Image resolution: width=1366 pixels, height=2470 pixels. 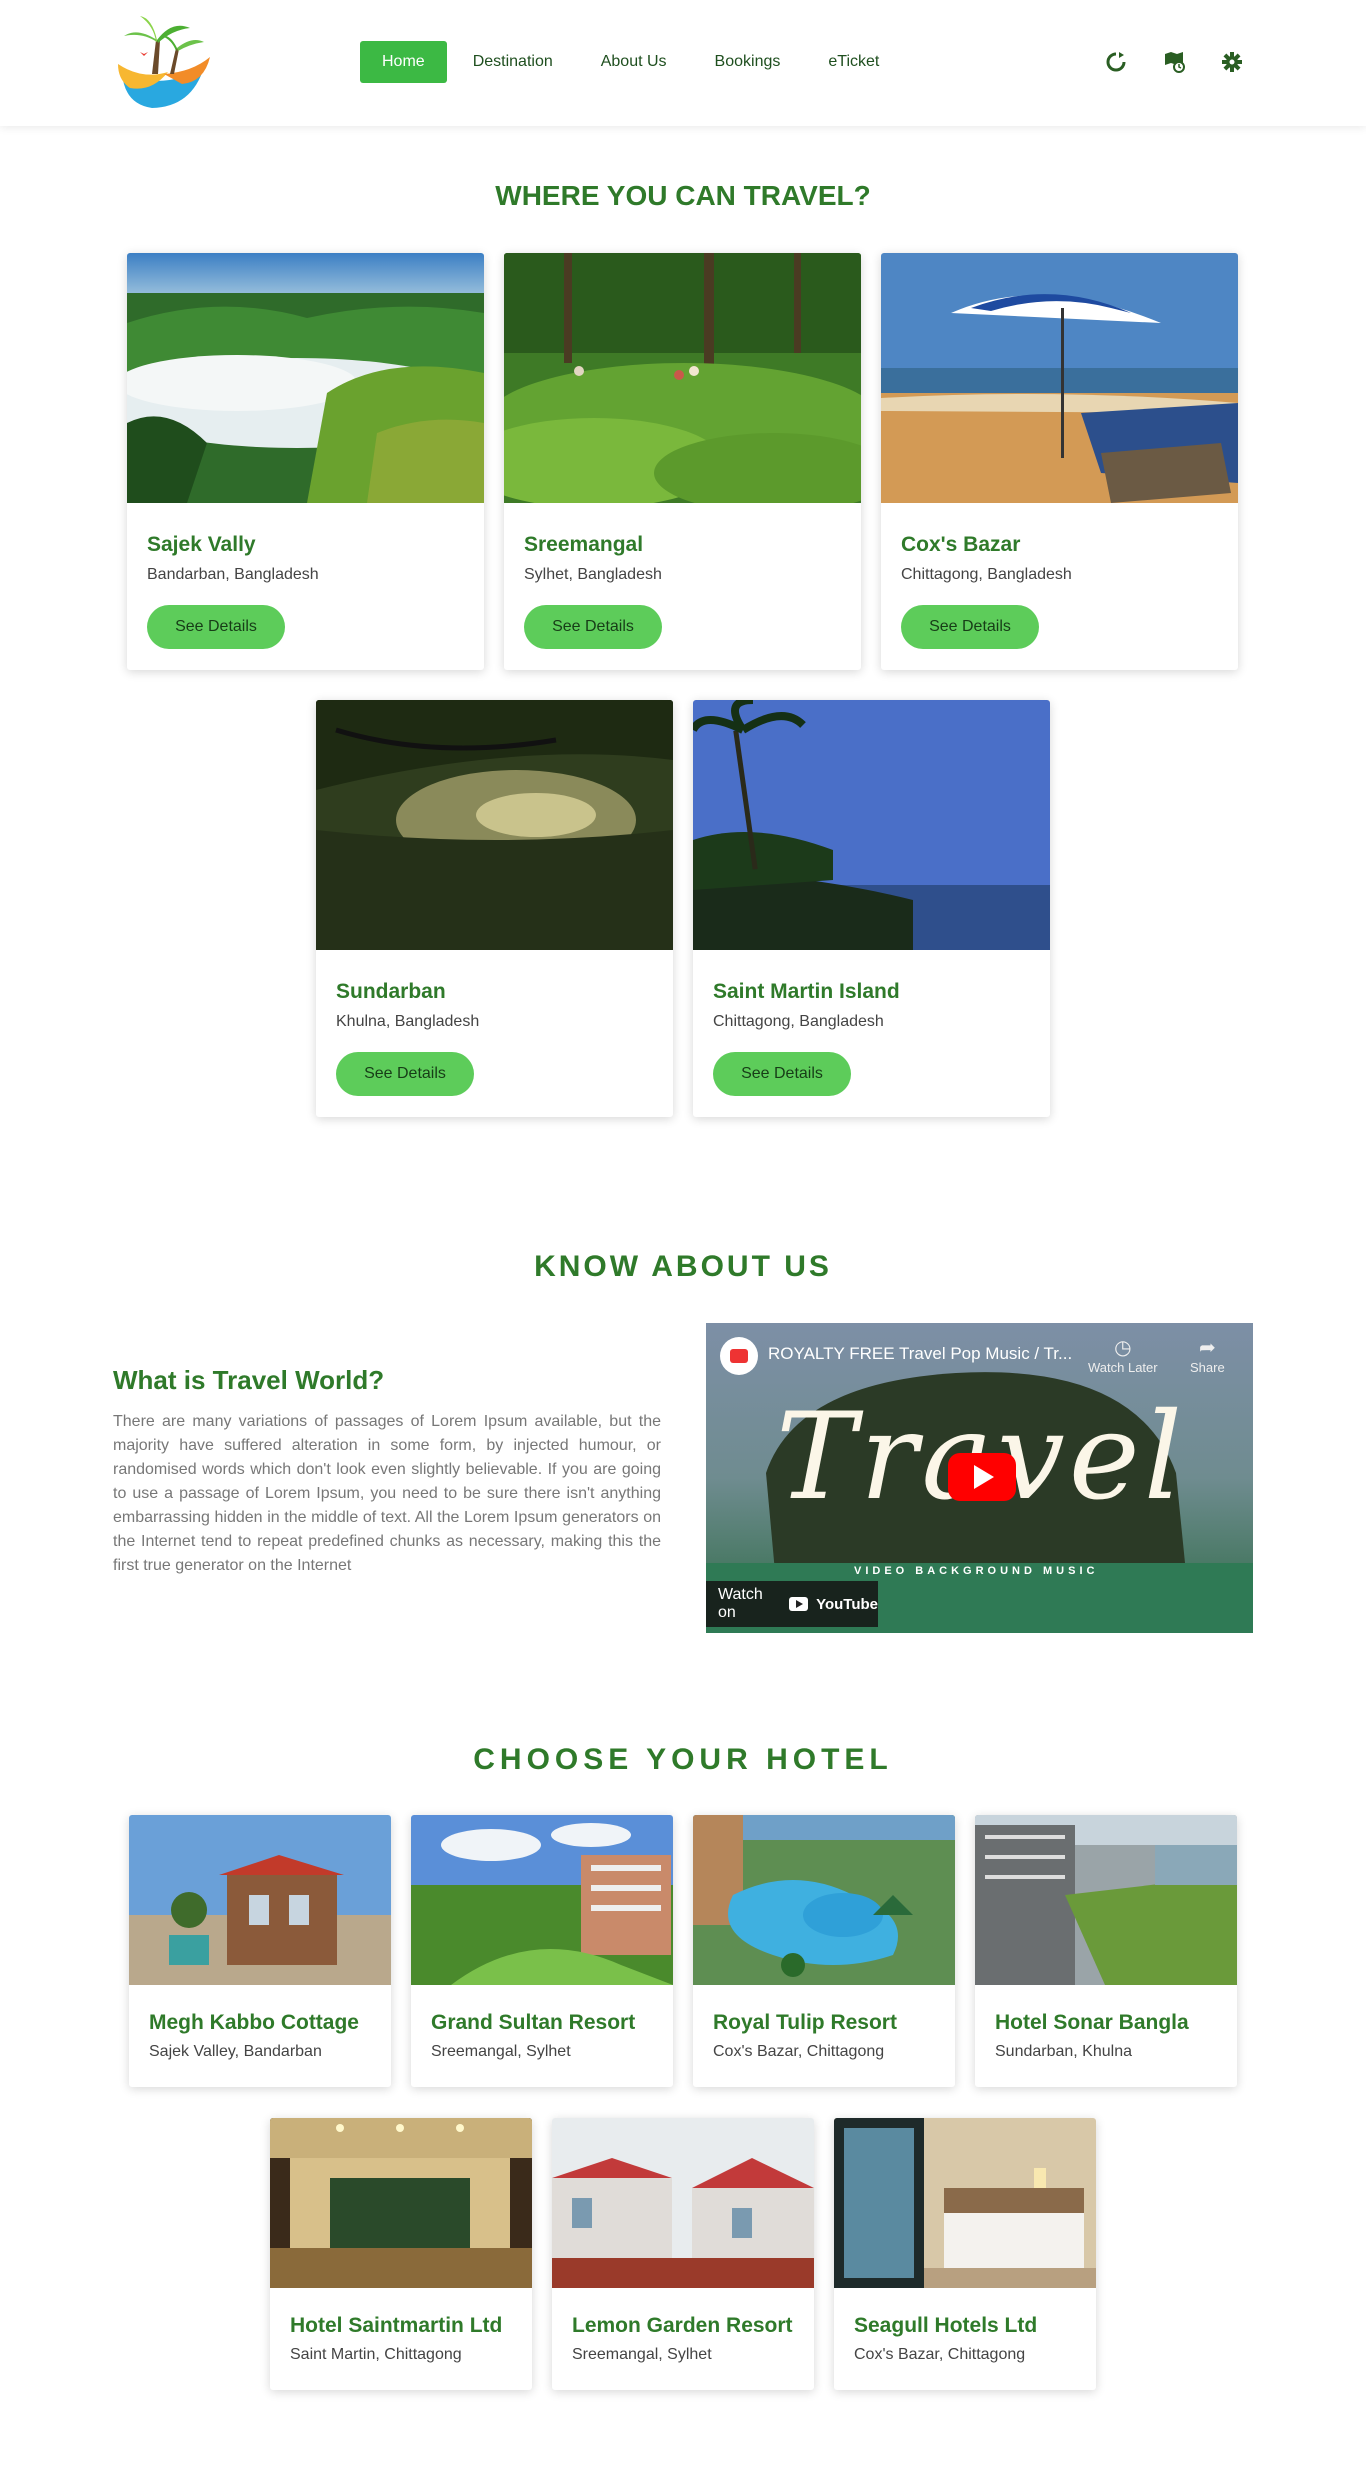 What do you see at coordinates (976, 1571) in the screenshot?
I see `video-subtitle: VIDEO BACKGROUND MUSIC` at bounding box center [976, 1571].